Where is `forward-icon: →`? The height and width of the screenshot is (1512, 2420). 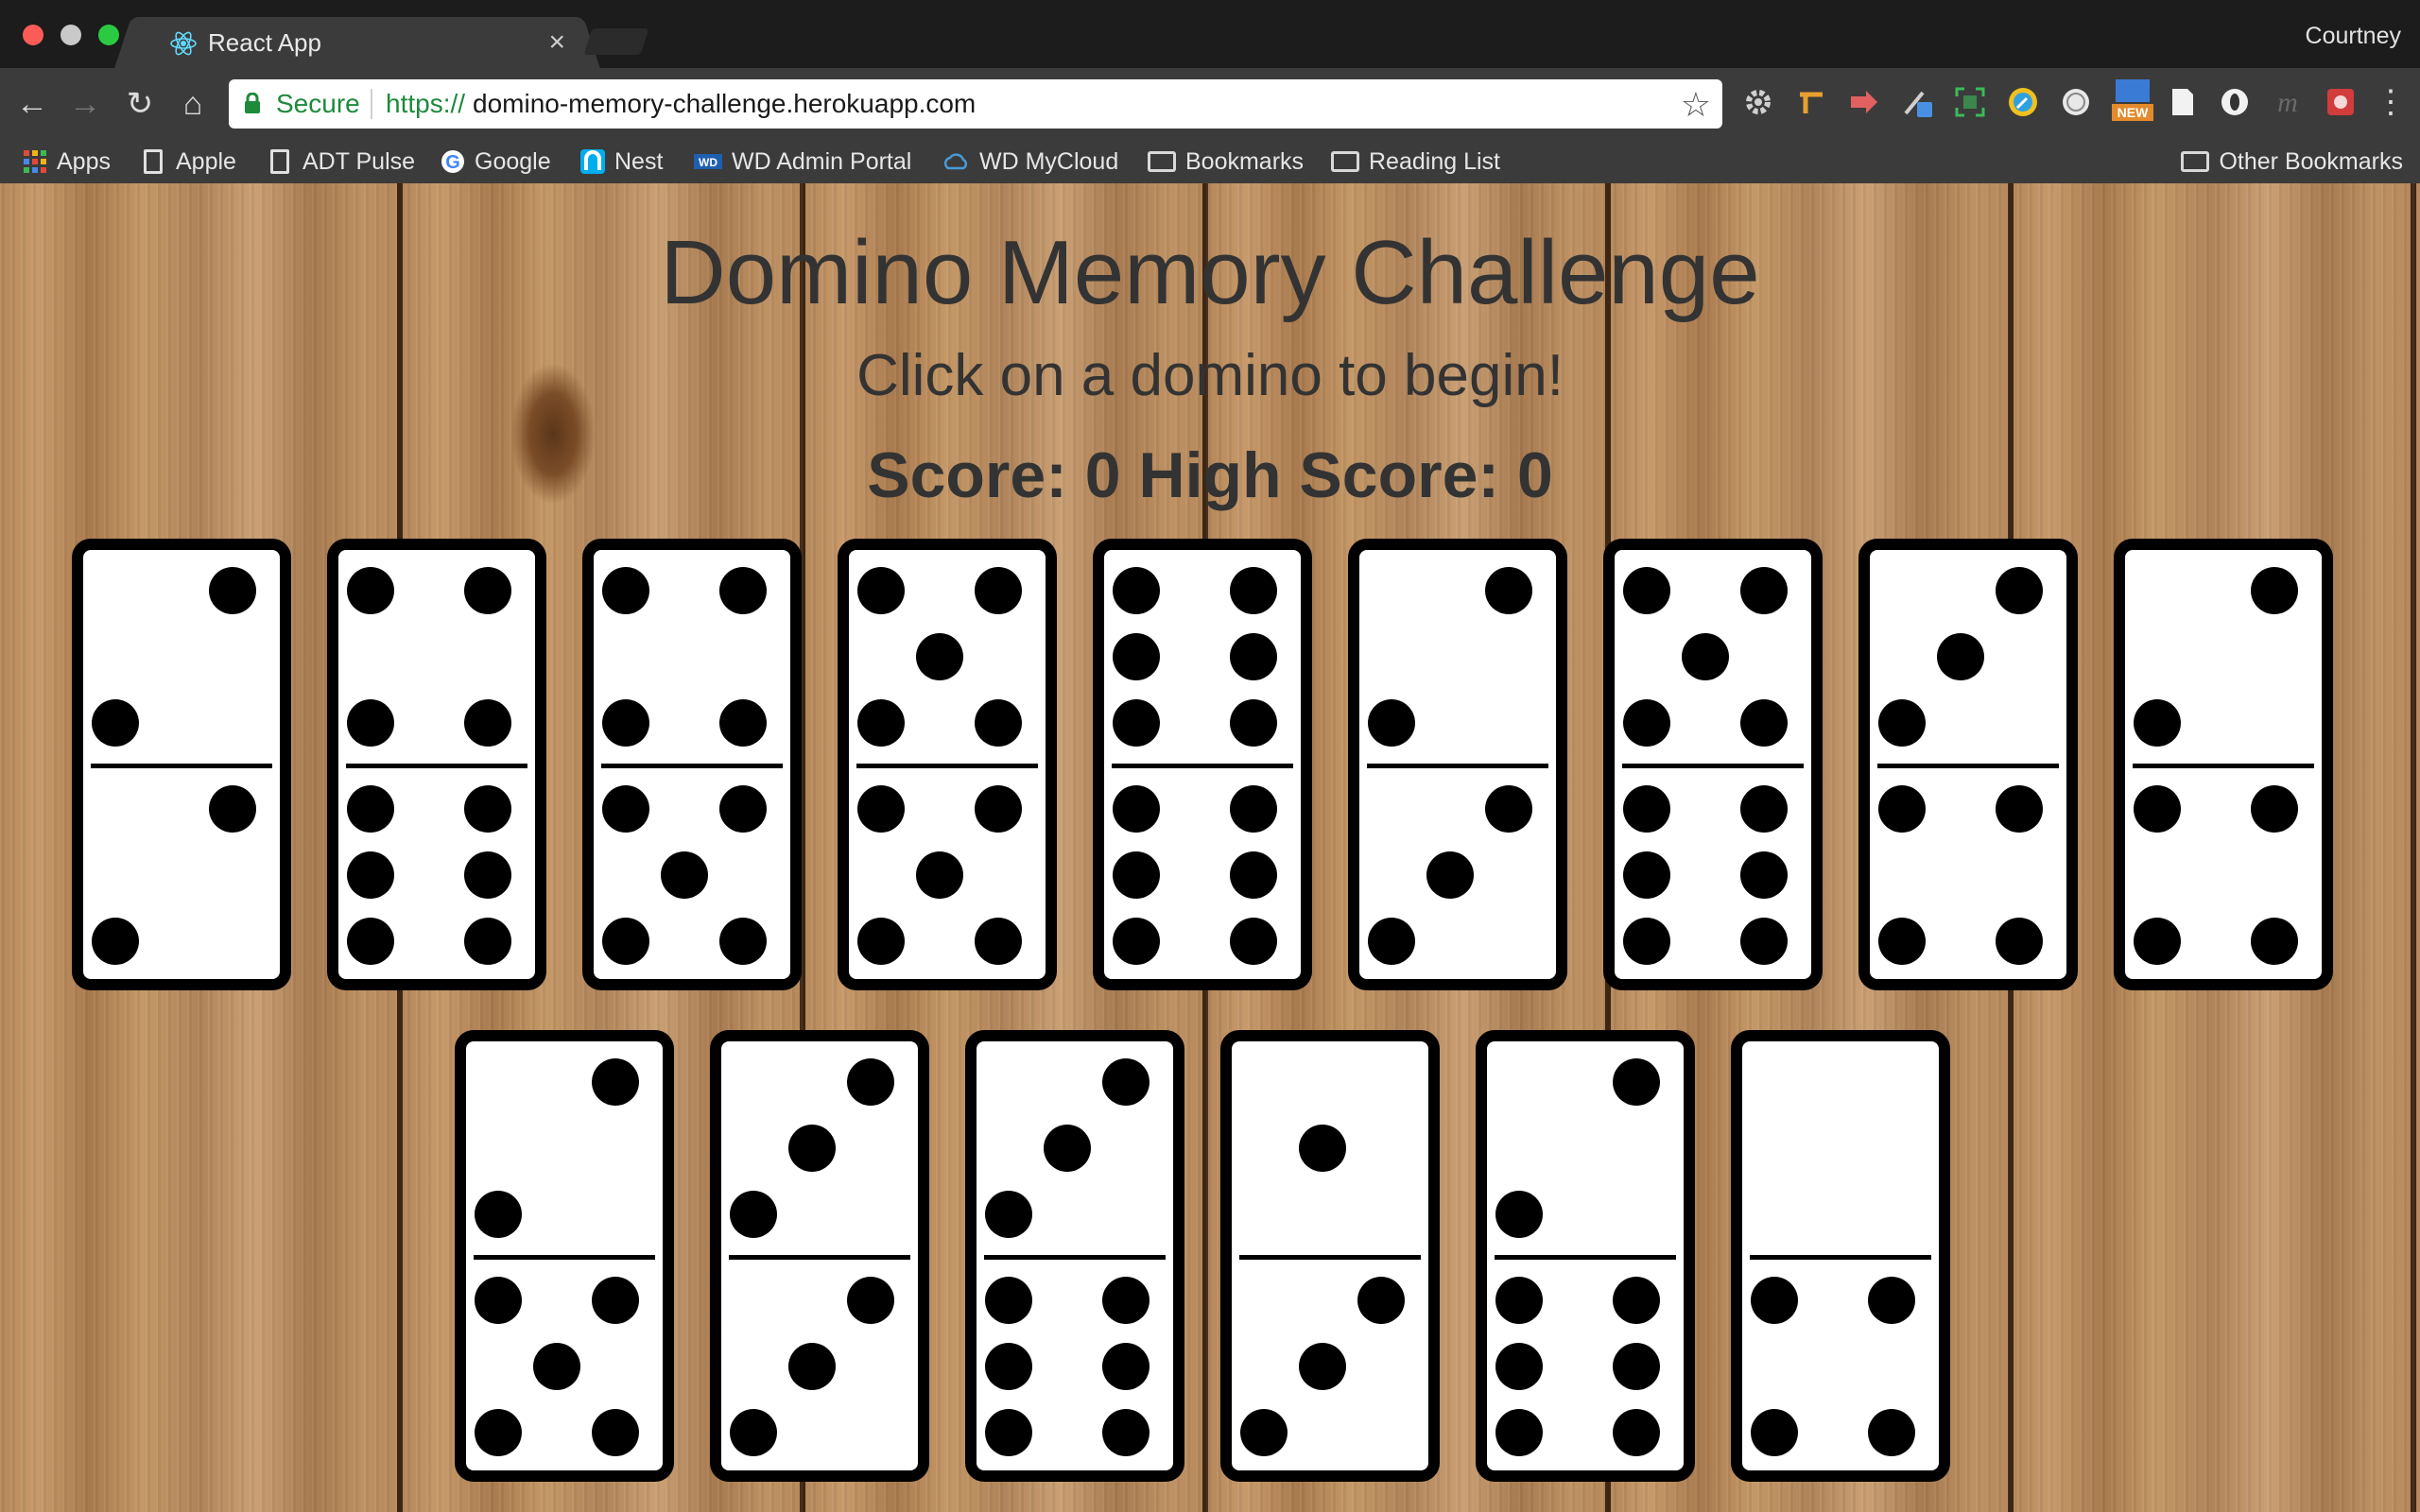 forward-icon: → is located at coordinates (85, 104).